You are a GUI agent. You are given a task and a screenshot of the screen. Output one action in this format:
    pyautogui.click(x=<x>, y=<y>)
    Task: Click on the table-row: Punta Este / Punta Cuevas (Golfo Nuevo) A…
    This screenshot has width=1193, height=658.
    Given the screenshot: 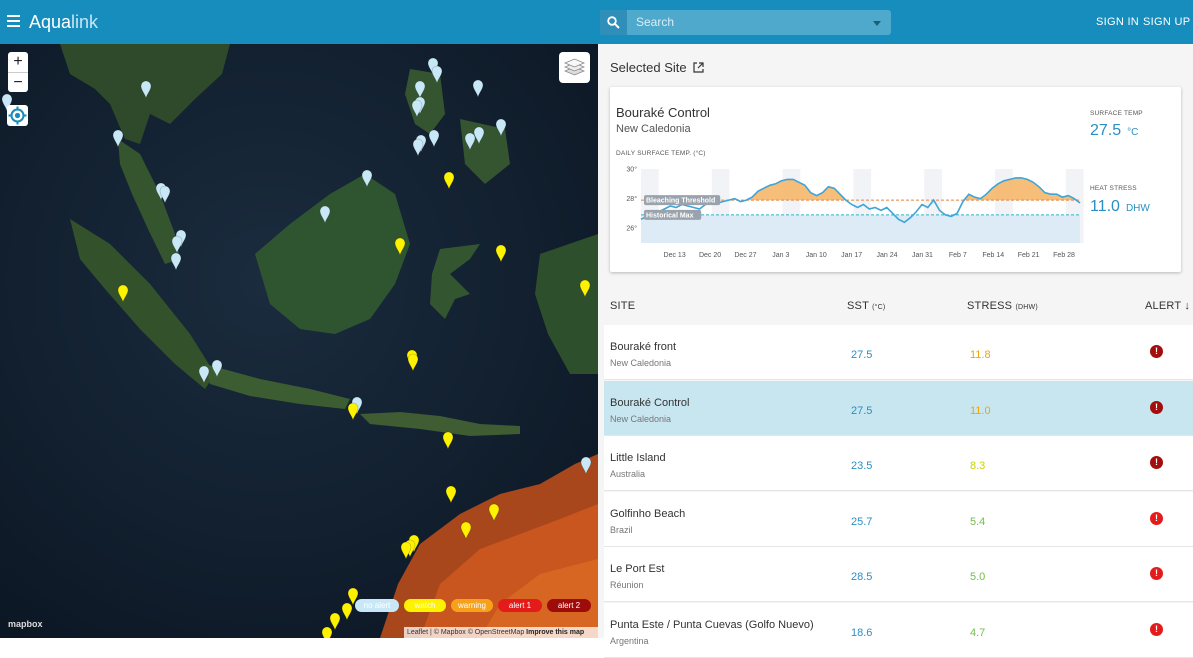 What is the action you would take?
    pyautogui.click(x=898, y=630)
    